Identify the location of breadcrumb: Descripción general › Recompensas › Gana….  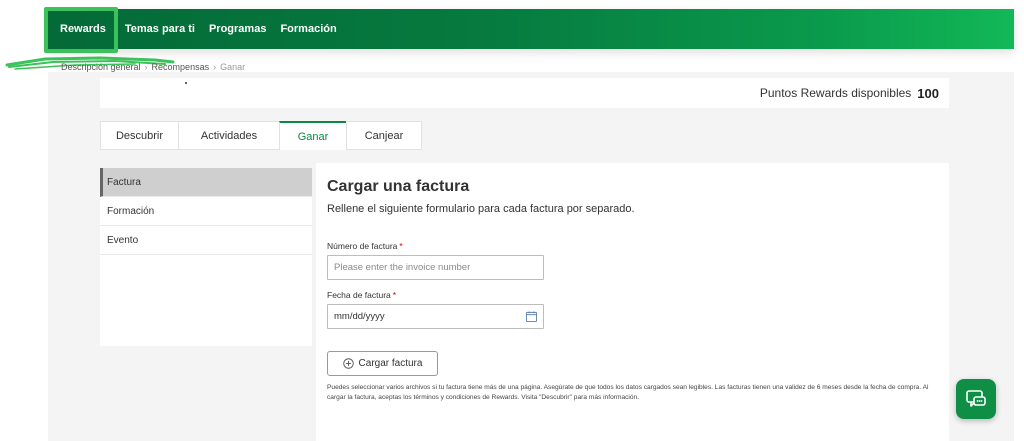
(153, 67).